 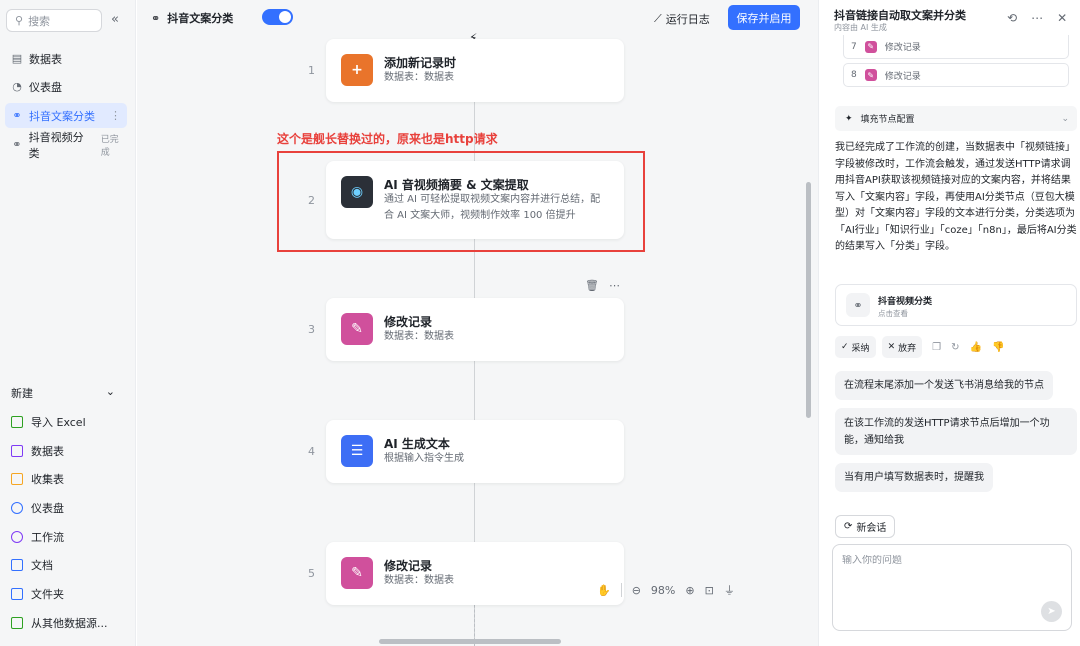 I want to click on sidebar-item-dashboard: ◔ 仪表盘, so click(x=66, y=86).